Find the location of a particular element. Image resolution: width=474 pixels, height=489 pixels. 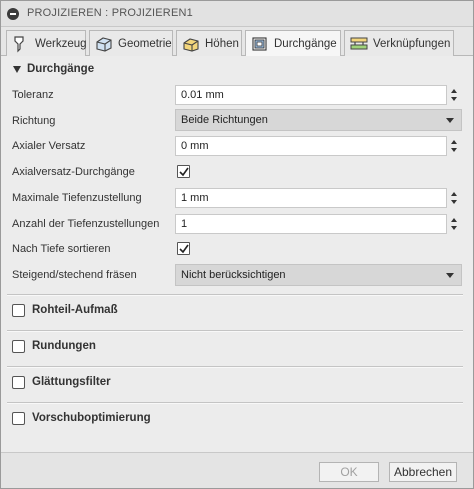

axial-offset-spinner is located at coordinates (454, 146).